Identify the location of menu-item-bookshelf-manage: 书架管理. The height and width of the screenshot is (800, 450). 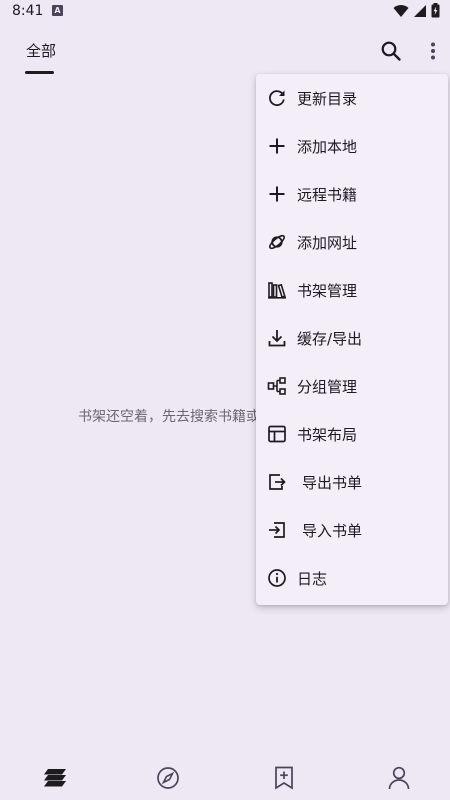
(352, 290).